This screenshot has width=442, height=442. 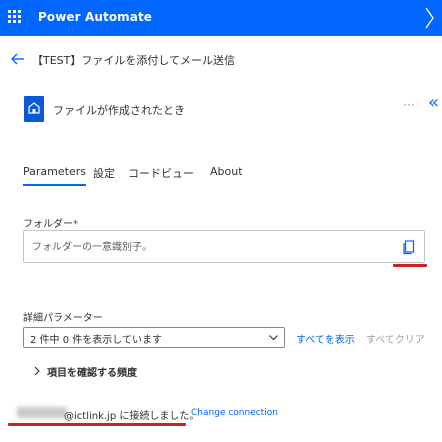 I want to click on connection-info: @ictlink.jp に接続しました。 Change connection, so click(x=221, y=414).